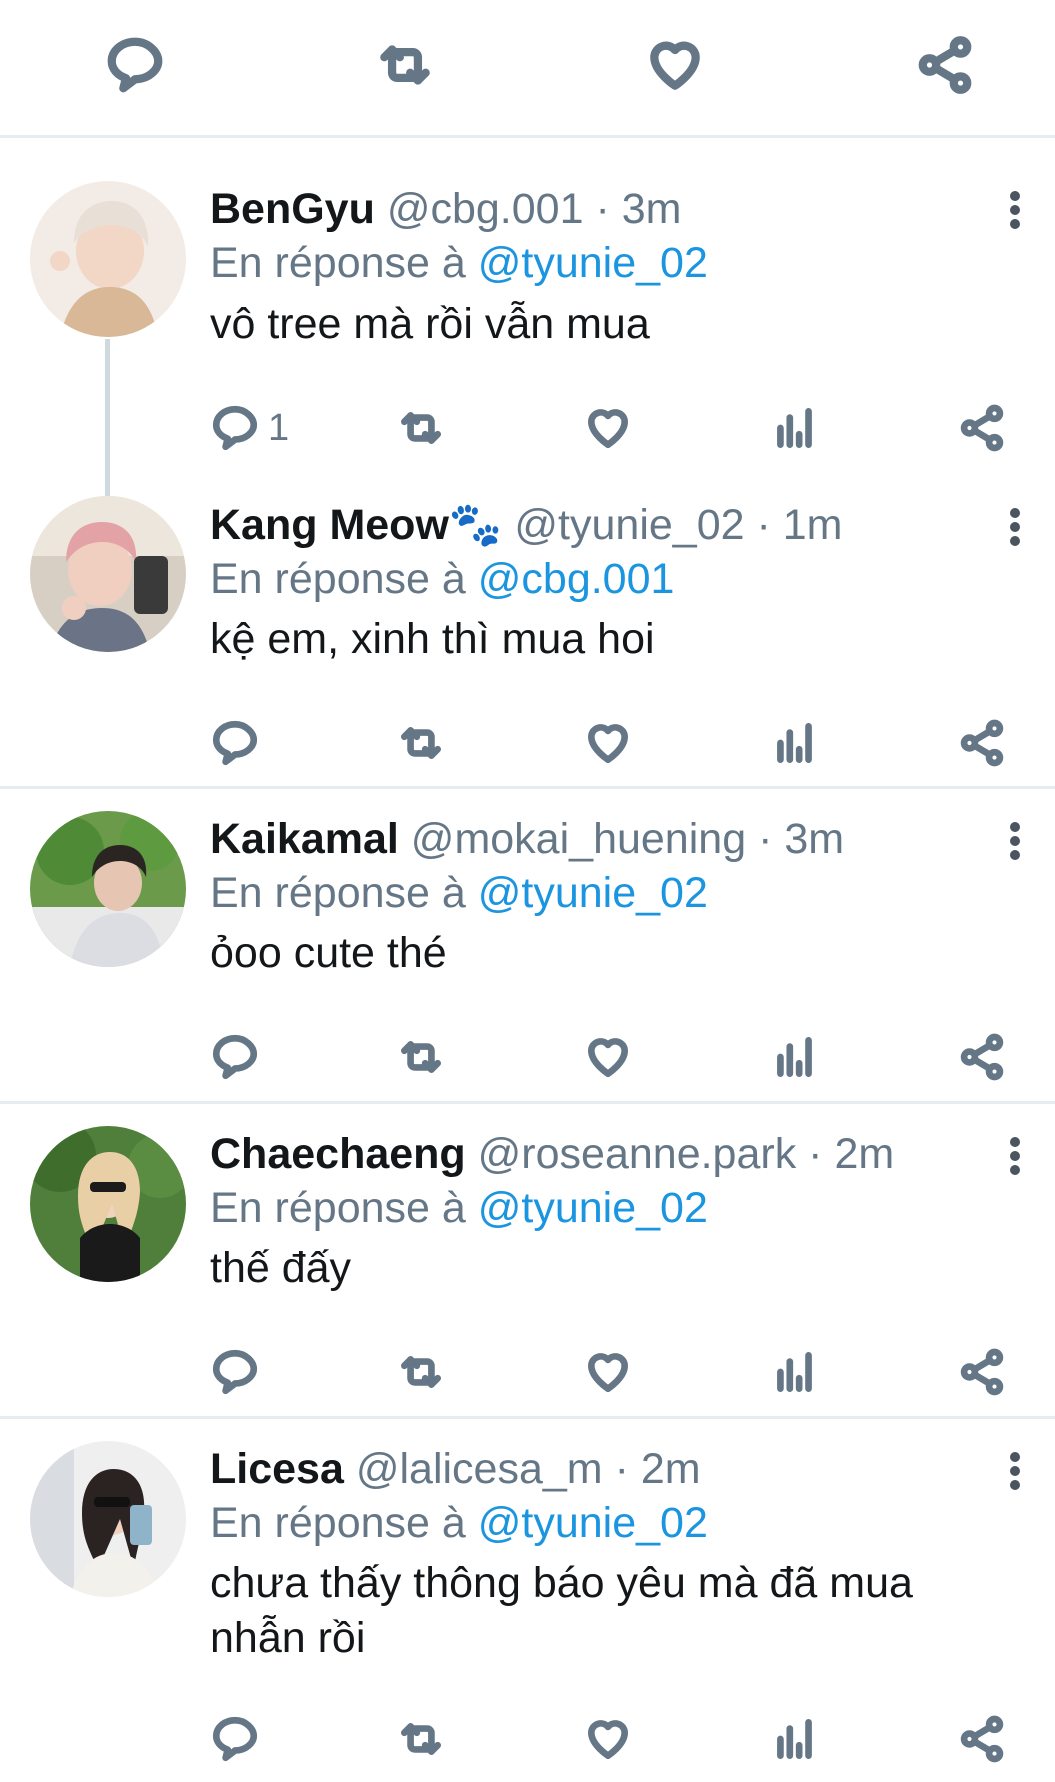  What do you see at coordinates (281, 1268) in the screenshot?
I see `tweet-text: thế đấy` at bounding box center [281, 1268].